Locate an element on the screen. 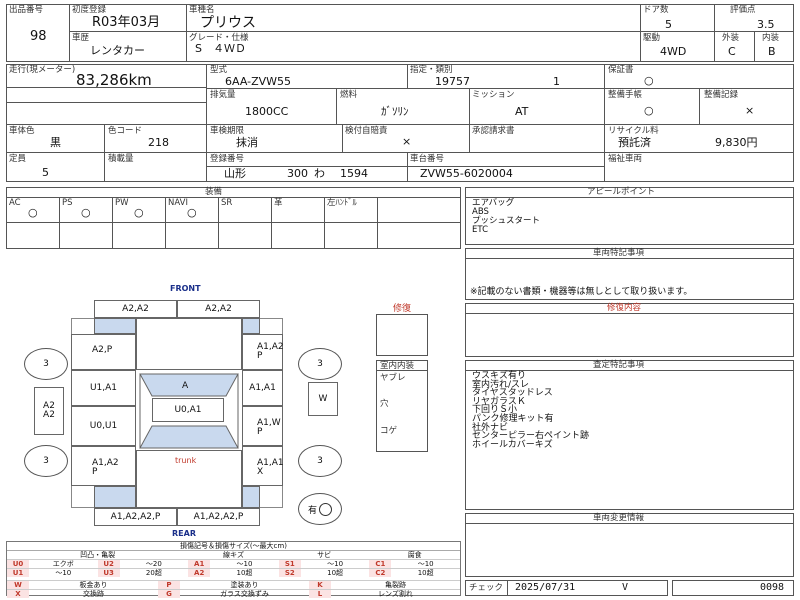  legend-row: U0 エクボ U2 ～20 A1 ～10 S1 ～10 C1 ～10 is located at coordinates (233, 563).